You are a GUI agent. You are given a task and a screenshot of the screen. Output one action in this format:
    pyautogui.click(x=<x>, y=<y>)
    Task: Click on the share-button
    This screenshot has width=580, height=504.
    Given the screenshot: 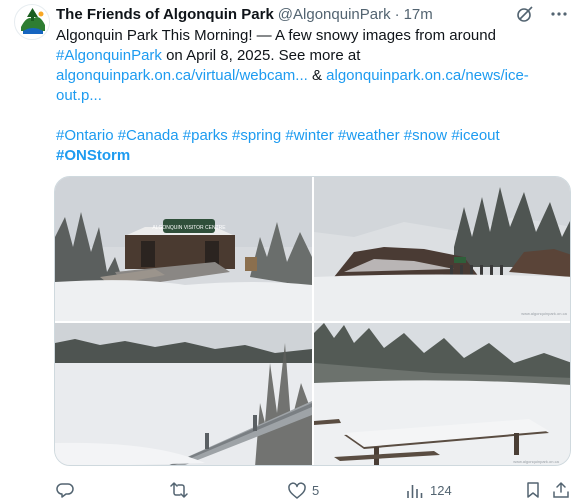 What is the action you would take?
    pyautogui.click(x=561, y=490)
    